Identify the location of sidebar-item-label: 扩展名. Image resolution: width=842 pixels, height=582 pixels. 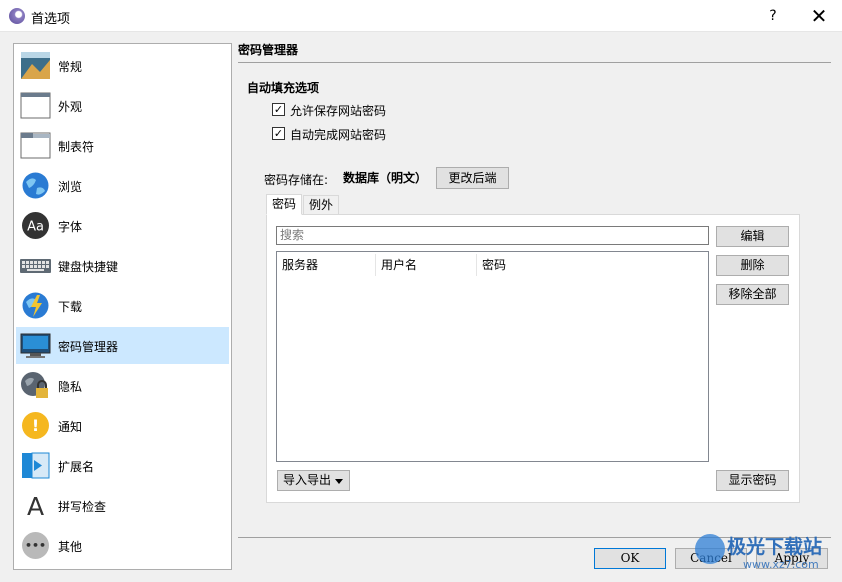
(76, 467).